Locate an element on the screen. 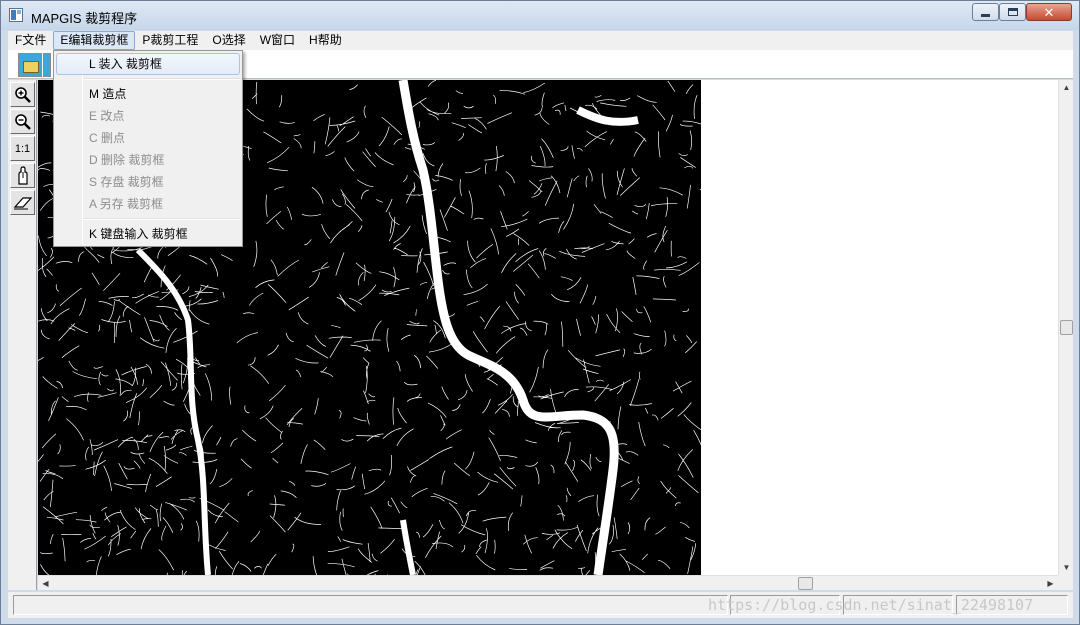 Image resolution: width=1080 pixels, height=625 pixels. pan-button is located at coordinates (22, 175).